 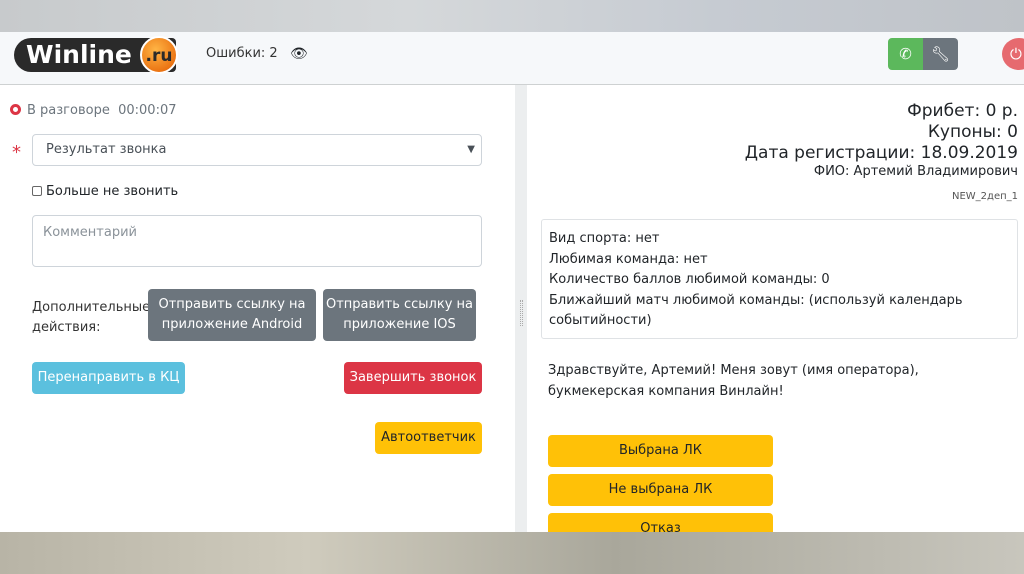 What do you see at coordinates (512, 553) in the screenshot?
I see `background-photo-bottom` at bounding box center [512, 553].